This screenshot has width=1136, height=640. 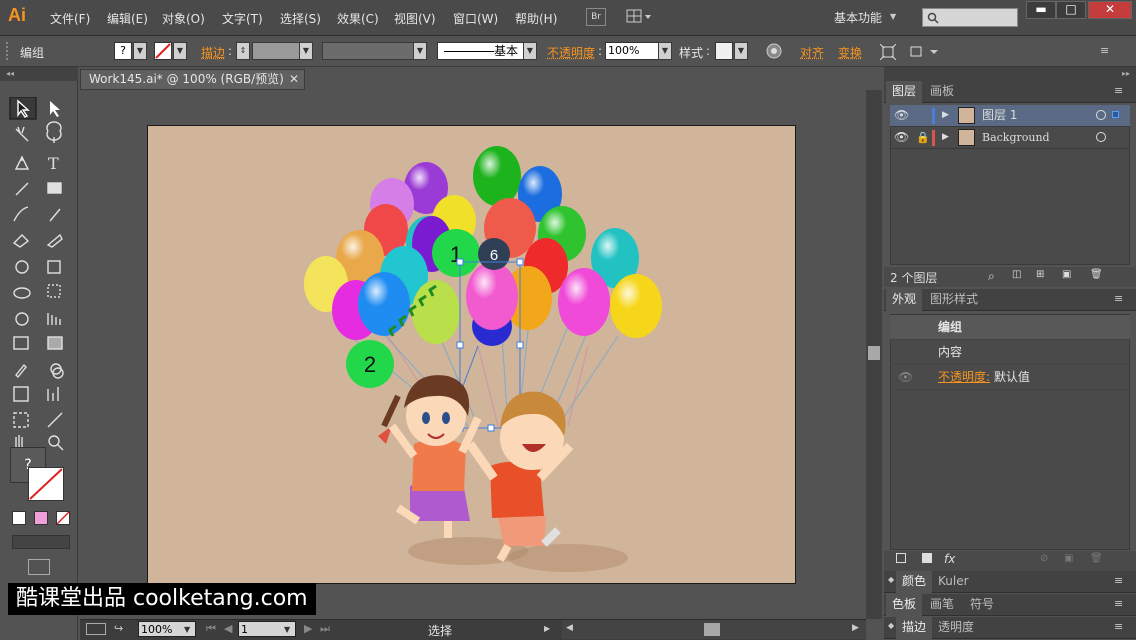 What do you see at coordinates (1110, 10) in the screenshot?
I see `close-window-button: ✕` at bounding box center [1110, 10].